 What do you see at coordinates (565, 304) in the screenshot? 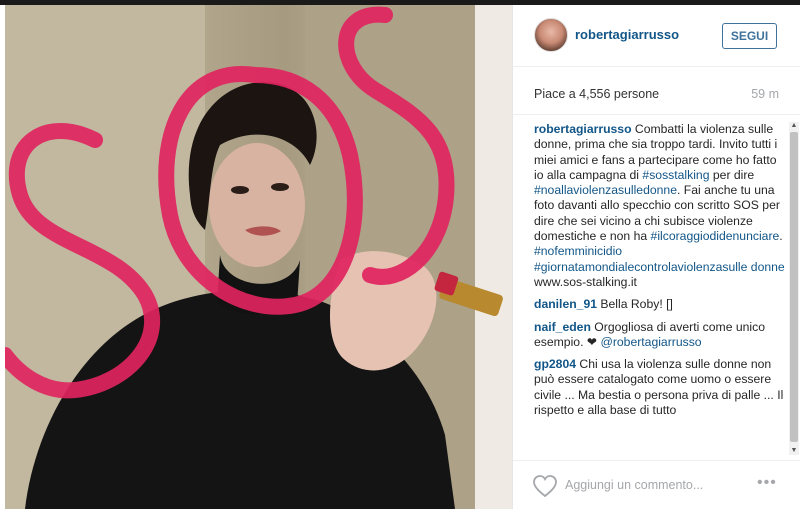
I see `comment-username: danilen_91` at bounding box center [565, 304].